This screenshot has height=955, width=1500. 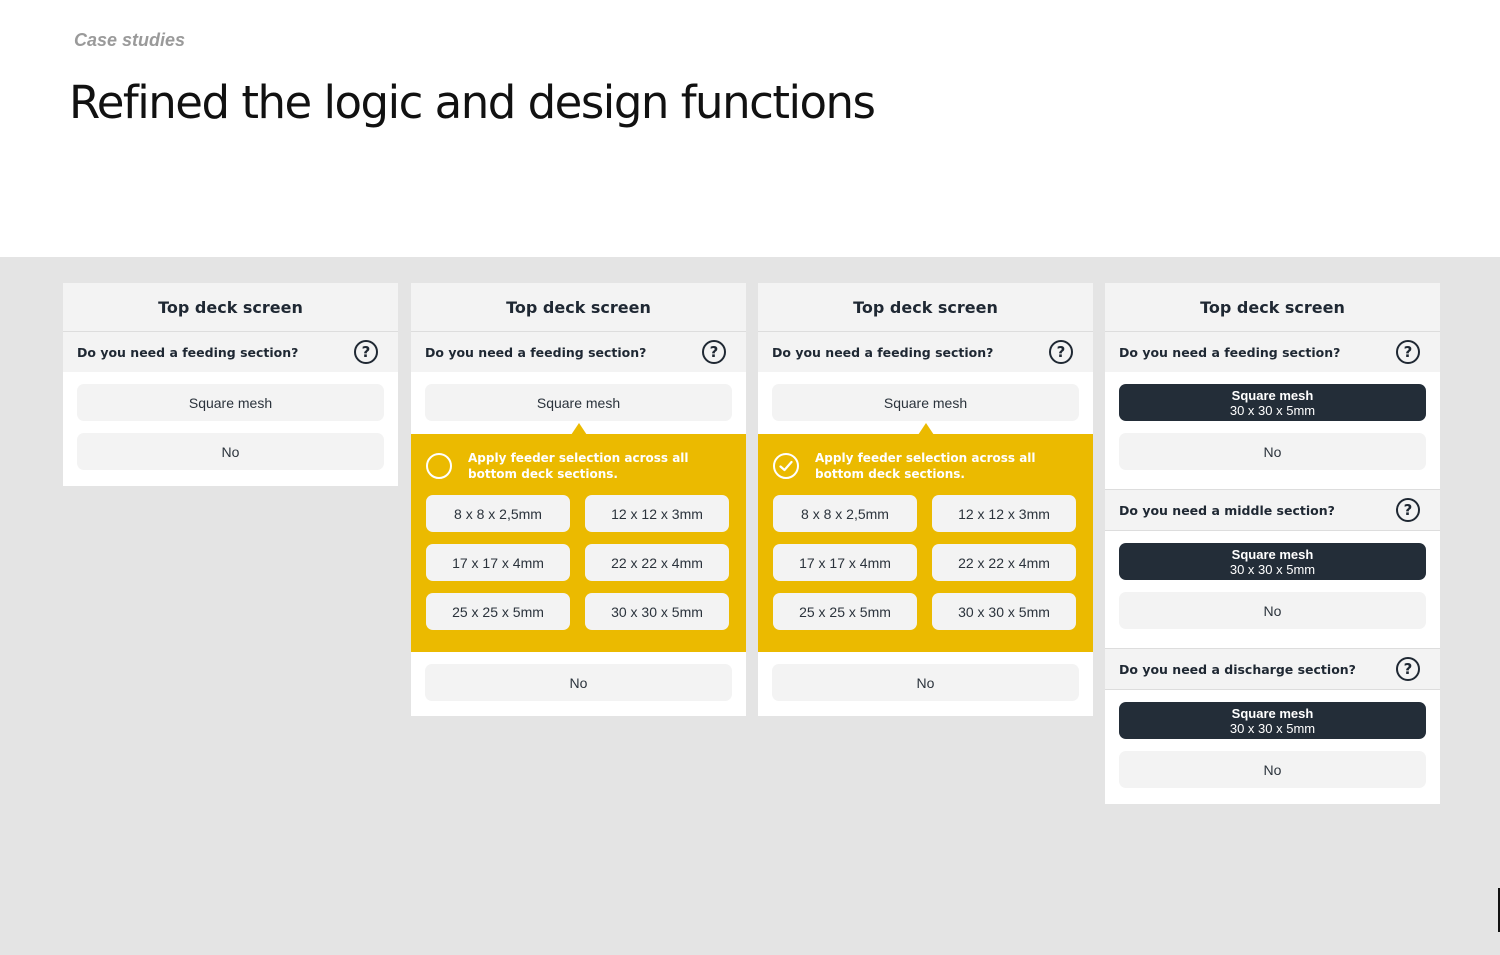 I want to click on options-group: Square mesh No, so click(x=230, y=429).